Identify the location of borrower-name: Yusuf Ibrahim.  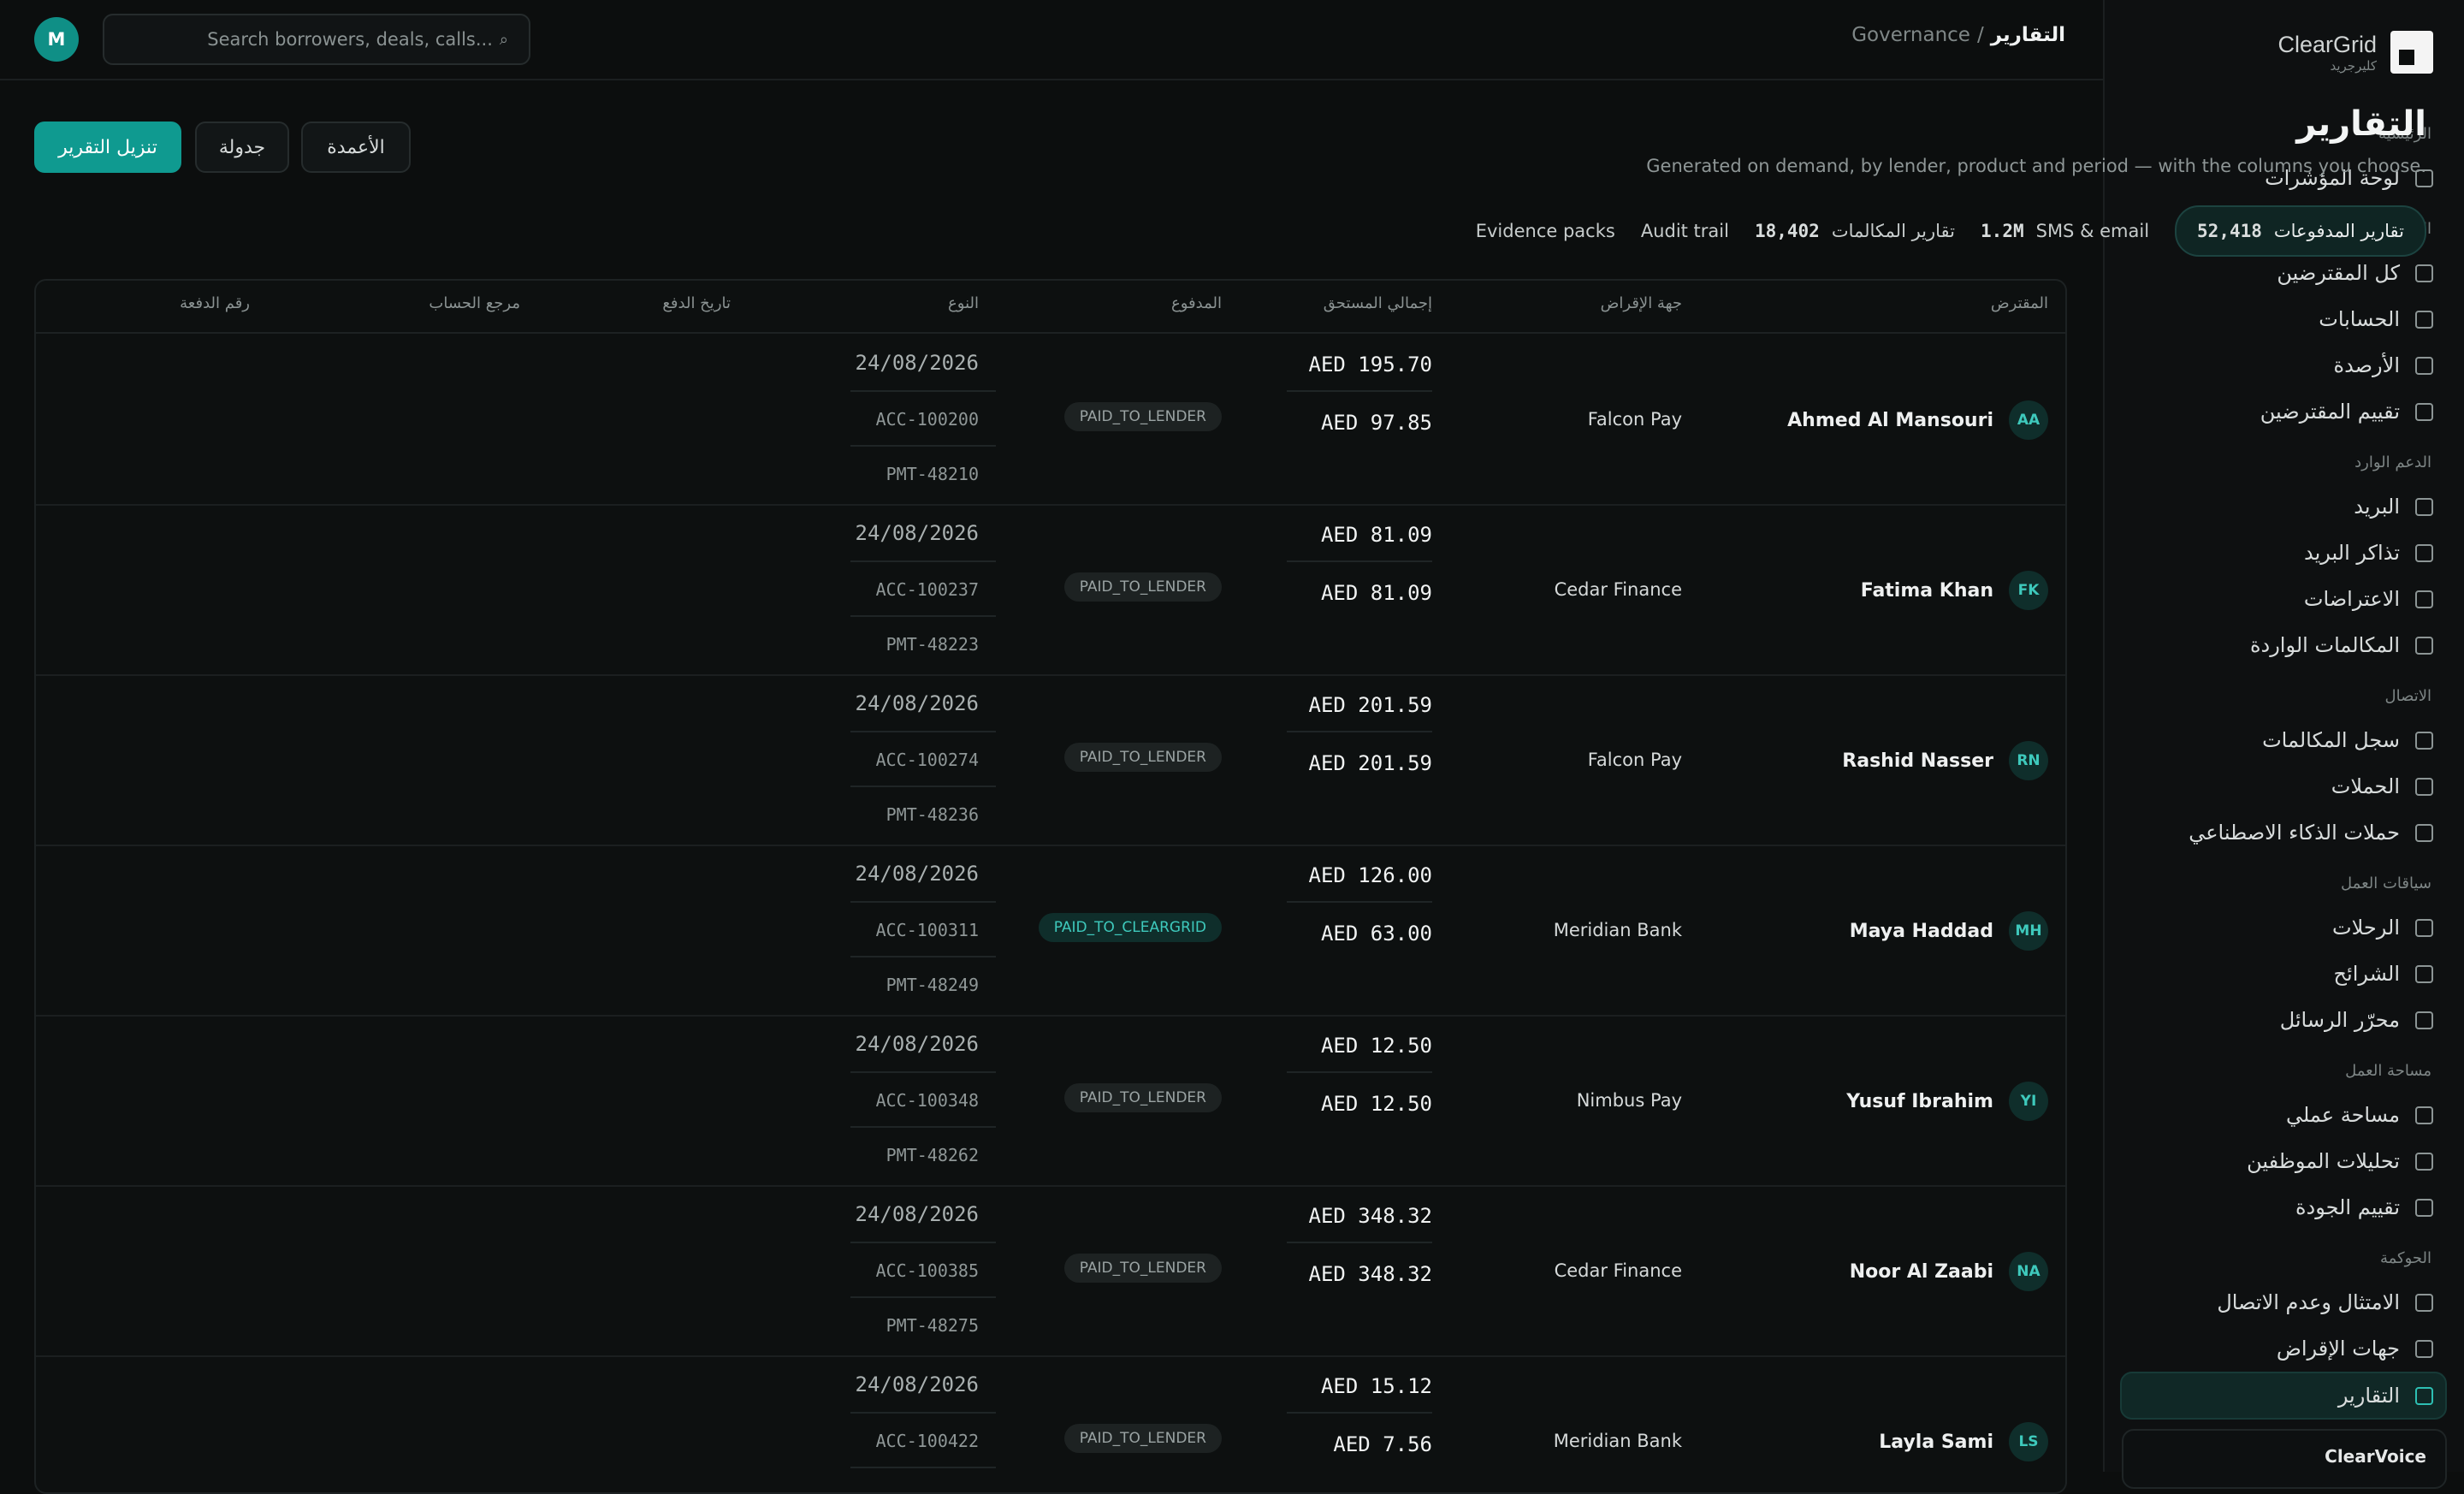
(1919, 1101).